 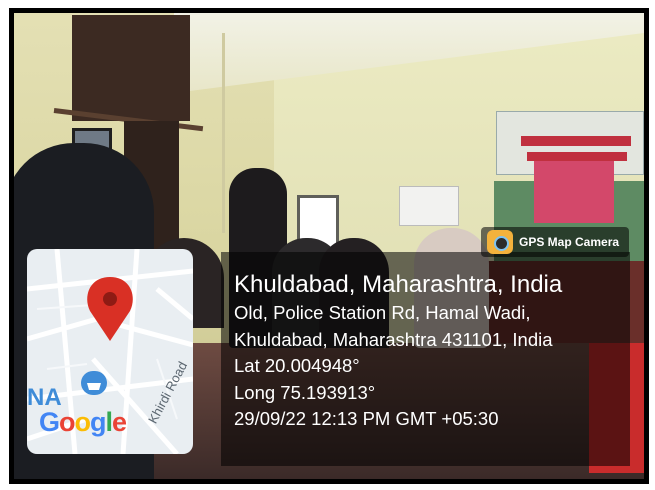 What do you see at coordinates (49, 422) in the screenshot?
I see `logo-letter: G` at bounding box center [49, 422].